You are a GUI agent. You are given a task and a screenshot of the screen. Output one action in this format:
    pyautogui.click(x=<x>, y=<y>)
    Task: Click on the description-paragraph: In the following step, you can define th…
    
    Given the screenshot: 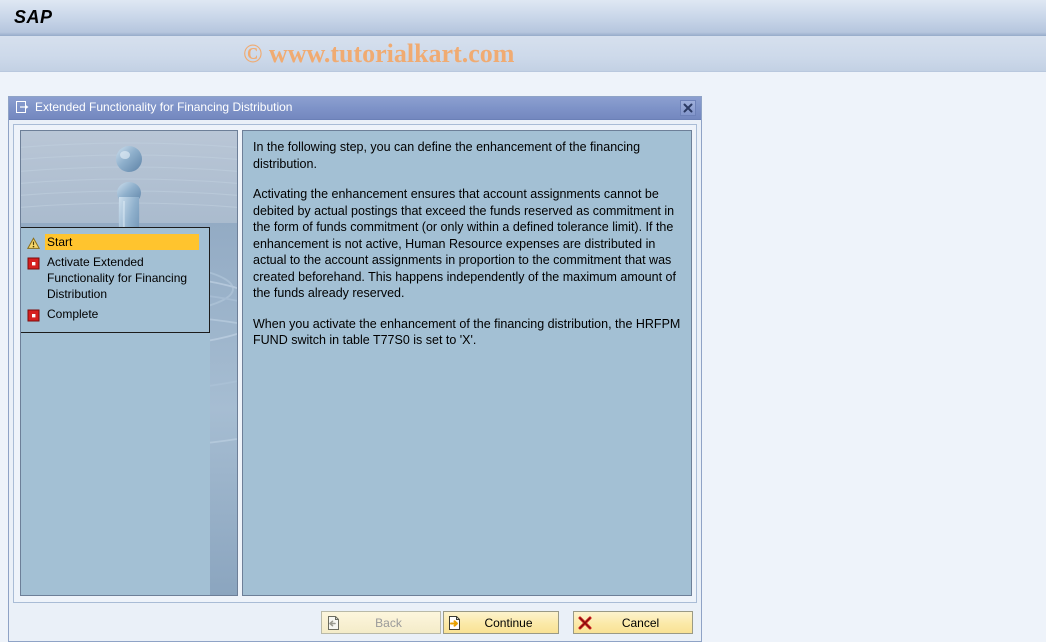 What is the action you would take?
    pyautogui.click(x=447, y=155)
    